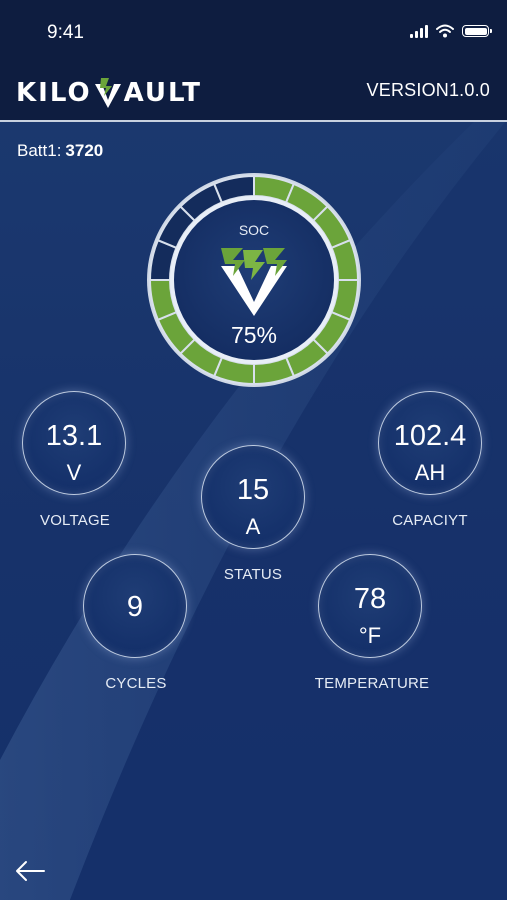 Image resolution: width=507 pixels, height=900 pixels. Describe the element at coordinates (84, 150) in the screenshot. I see `battery-id-value: 3720` at that location.